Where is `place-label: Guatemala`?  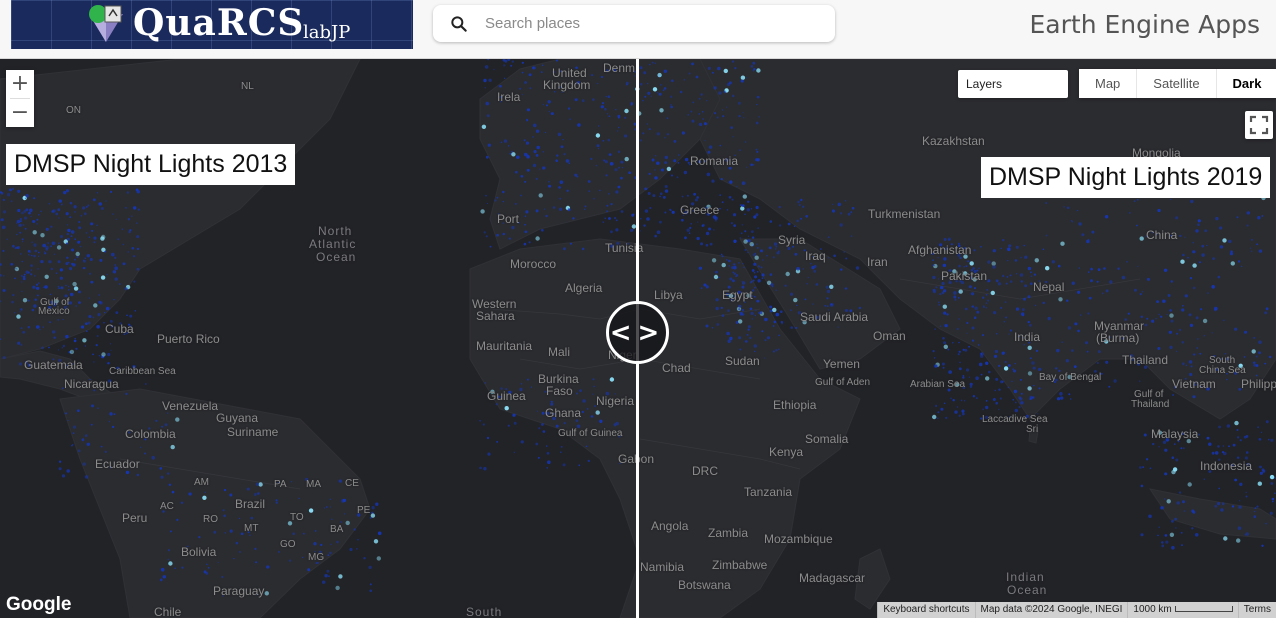
place-label: Guatemala is located at coordinates (53, 365).